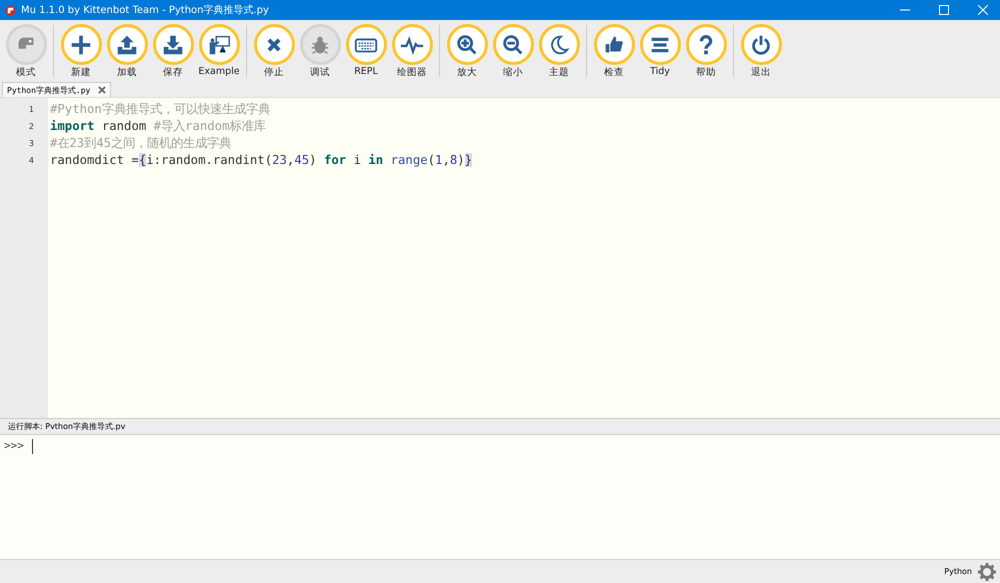 The image size is (1000, 583). I want to click on settings-icon, so click(987, 571).